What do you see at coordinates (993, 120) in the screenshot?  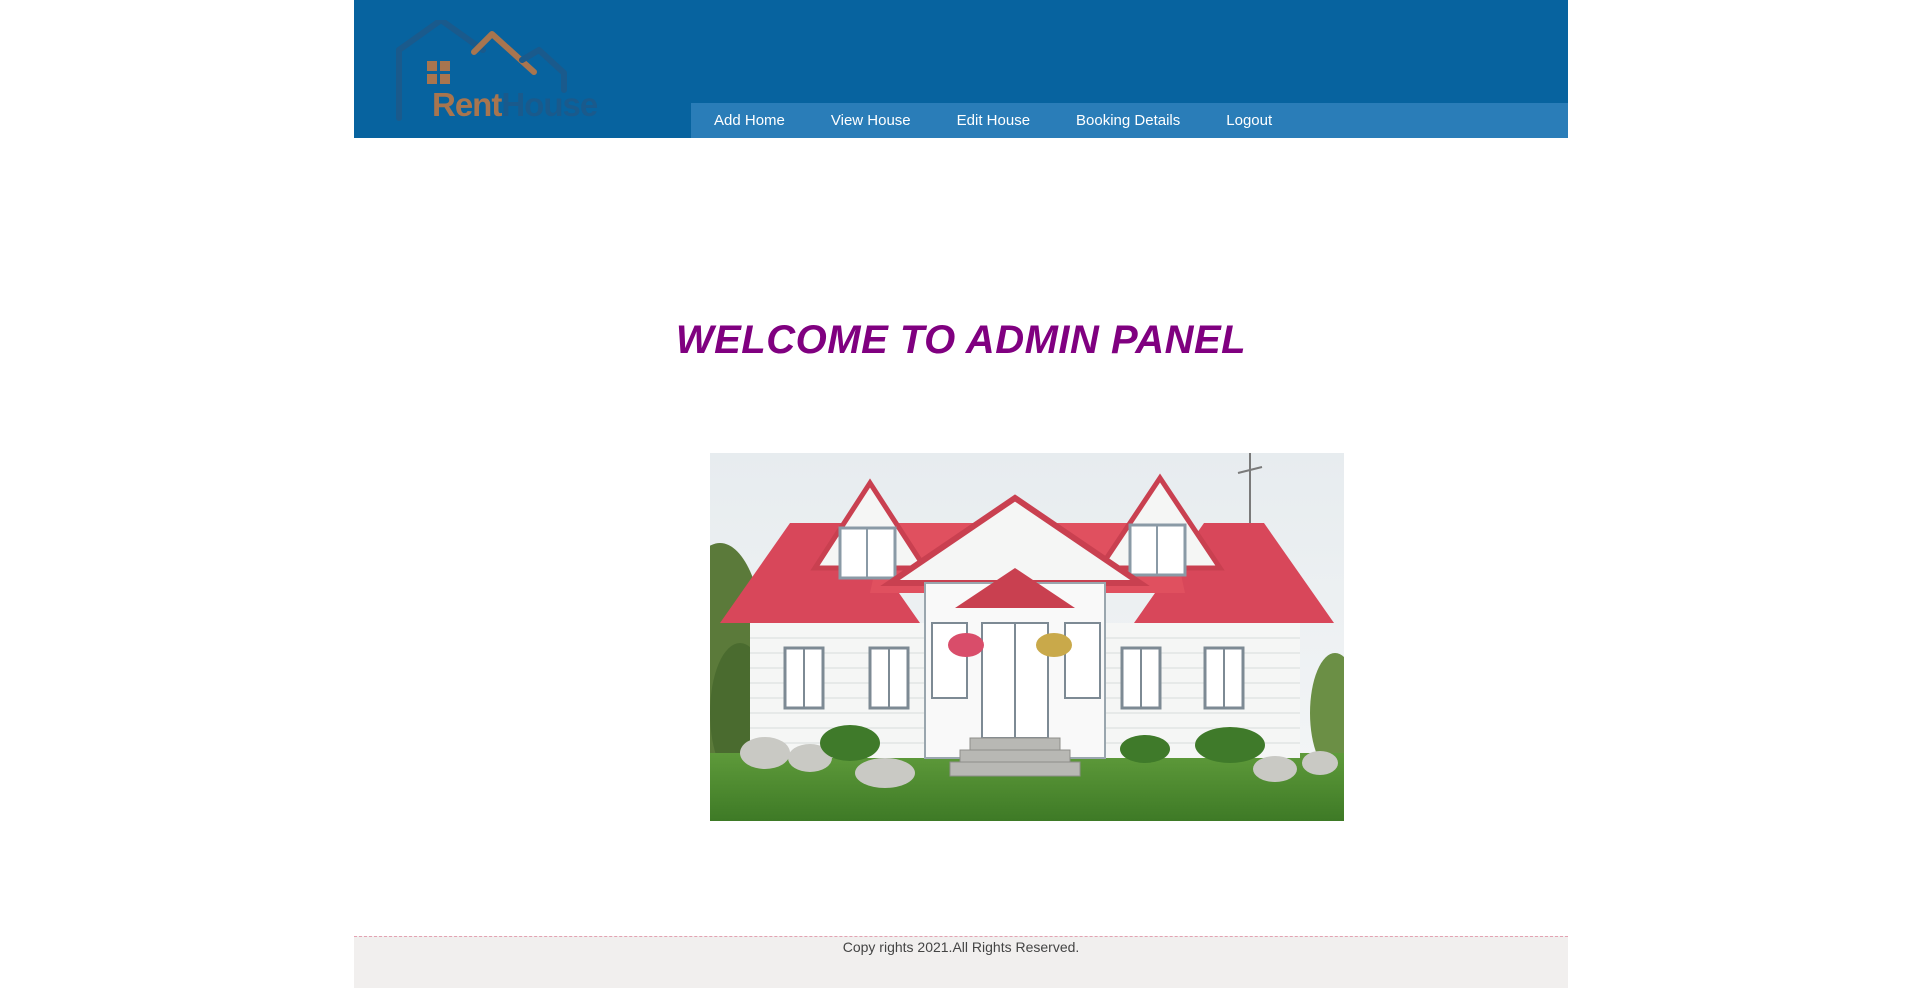 I see `nav-edit-house: Edit House` at bounding box center [993, 120].